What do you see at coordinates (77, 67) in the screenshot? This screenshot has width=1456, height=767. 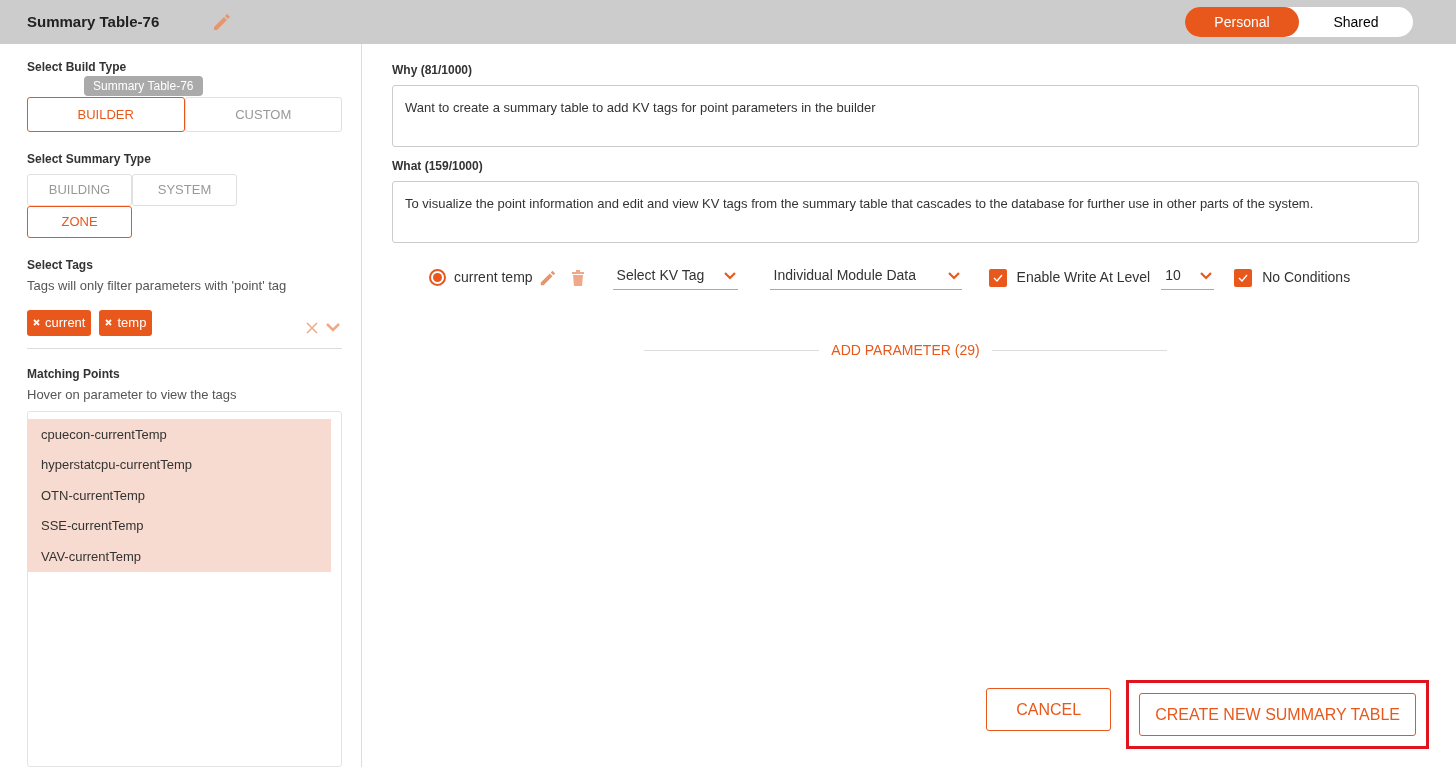 I see `section-label: Select Build Type` at bounding box center [77, 67].